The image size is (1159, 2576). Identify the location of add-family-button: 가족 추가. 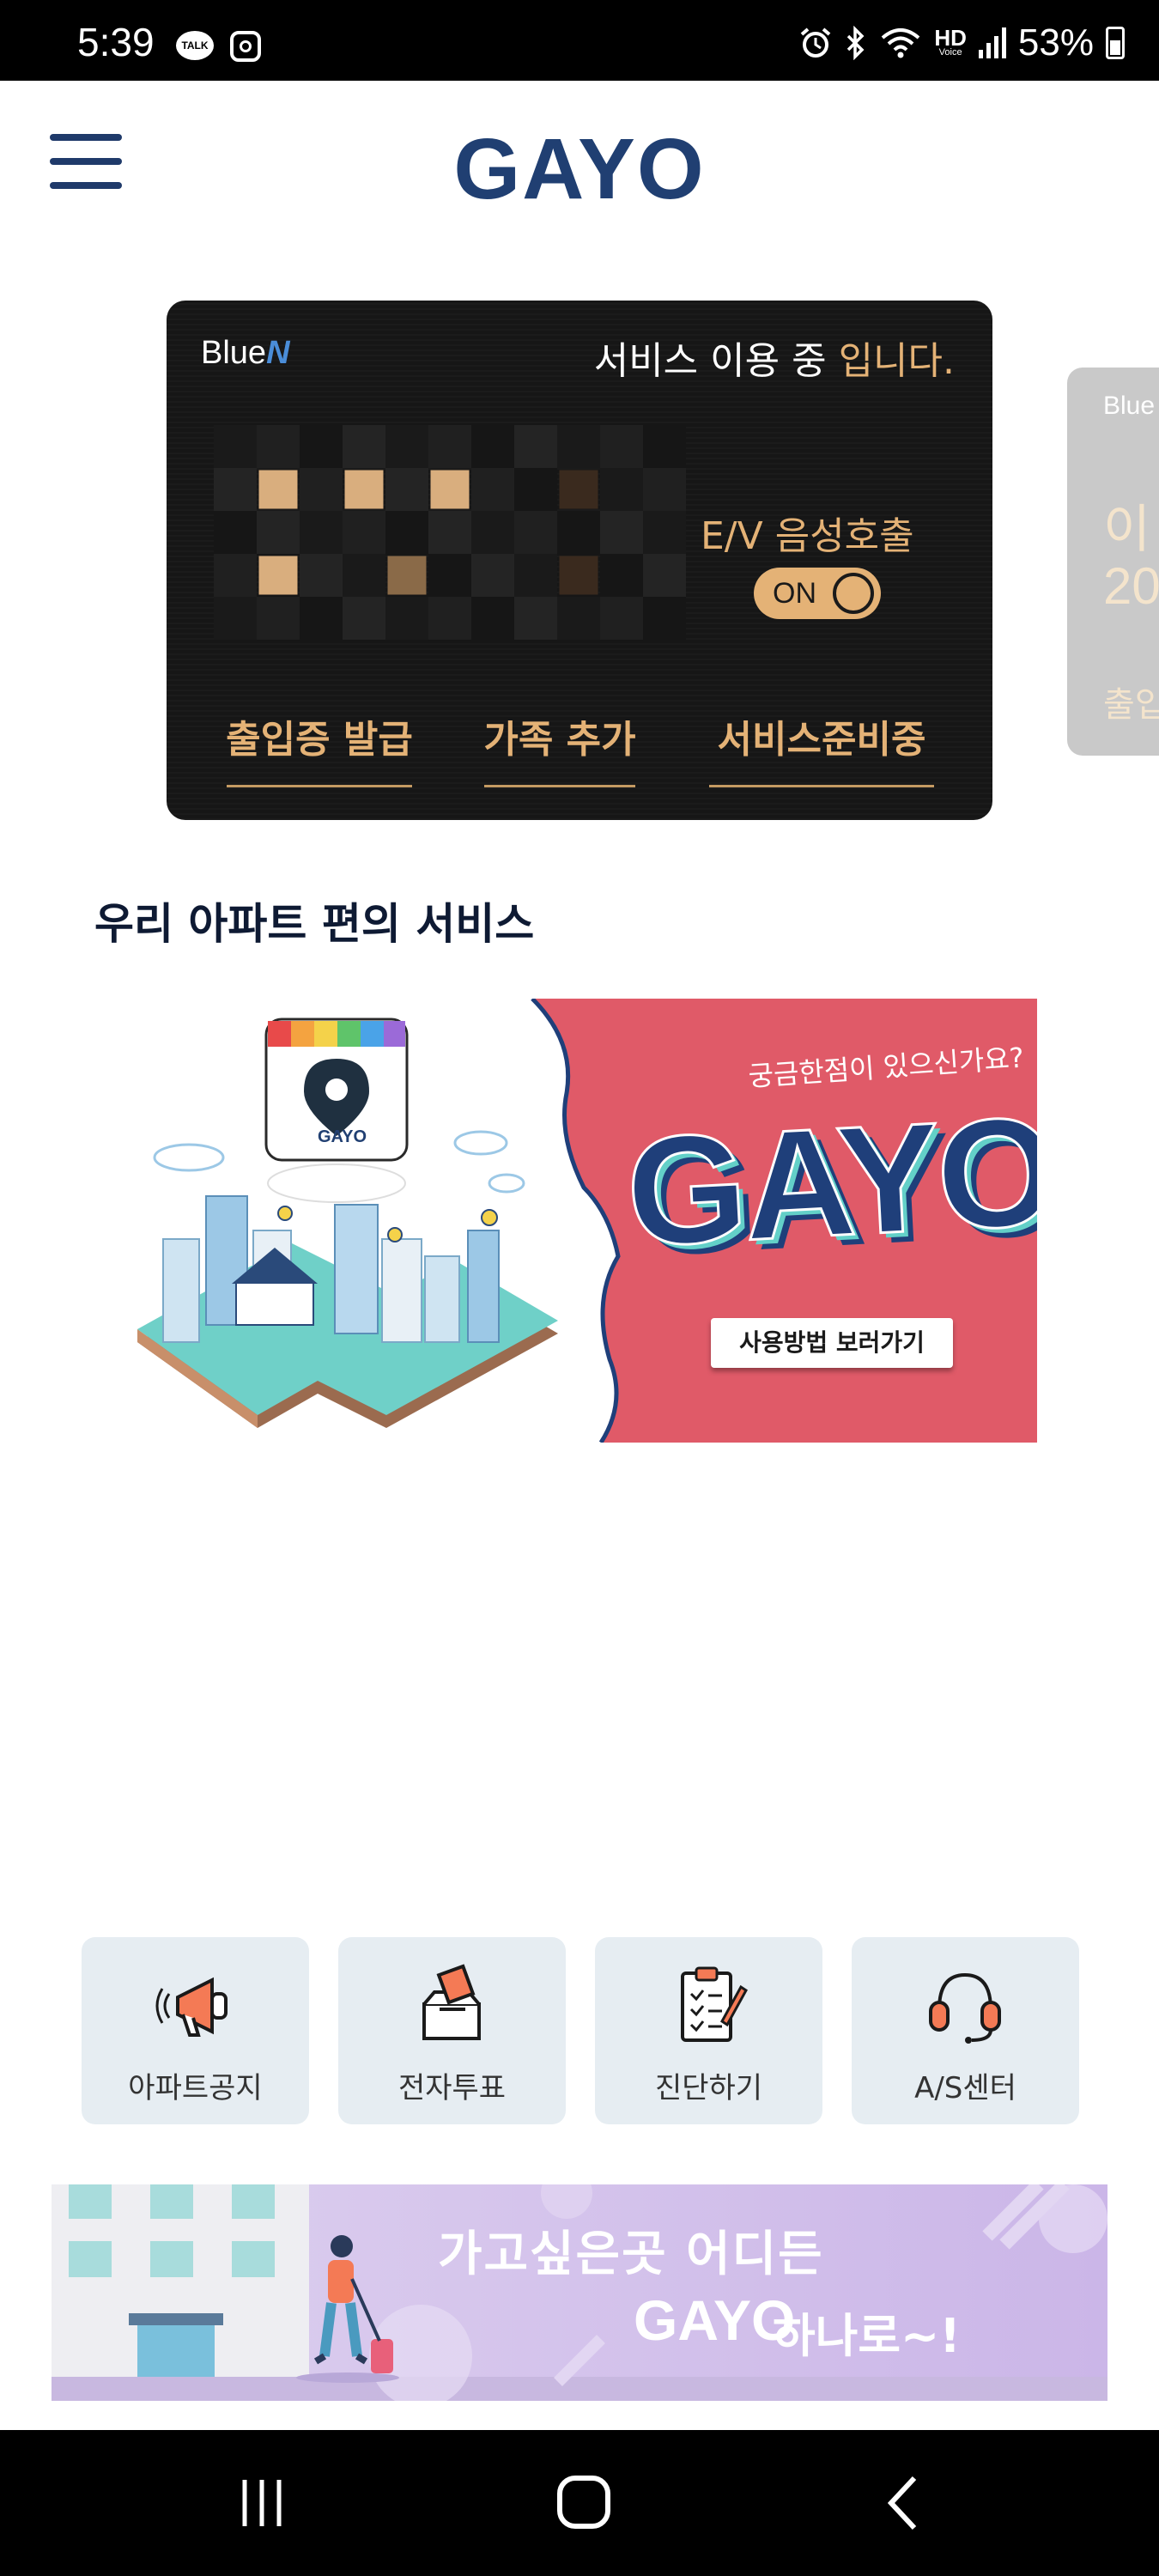
(560, 748).